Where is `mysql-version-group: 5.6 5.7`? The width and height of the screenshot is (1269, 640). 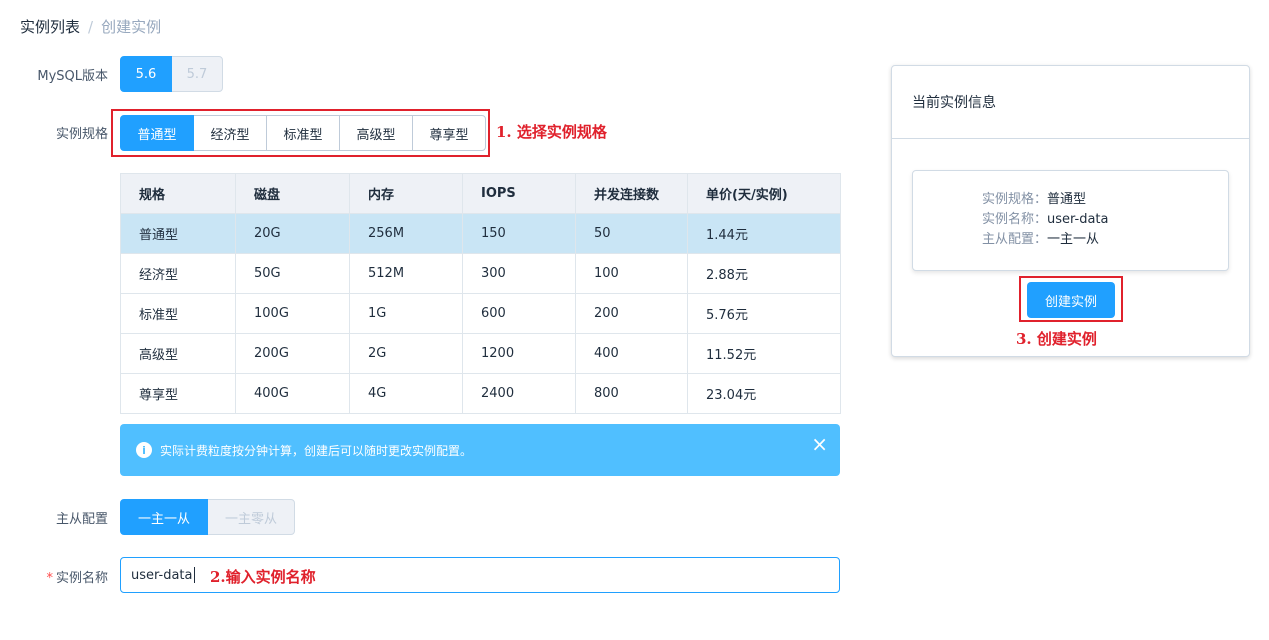 mysql-version-group: 5.6 5.7 is located at coordinates (171, 74).